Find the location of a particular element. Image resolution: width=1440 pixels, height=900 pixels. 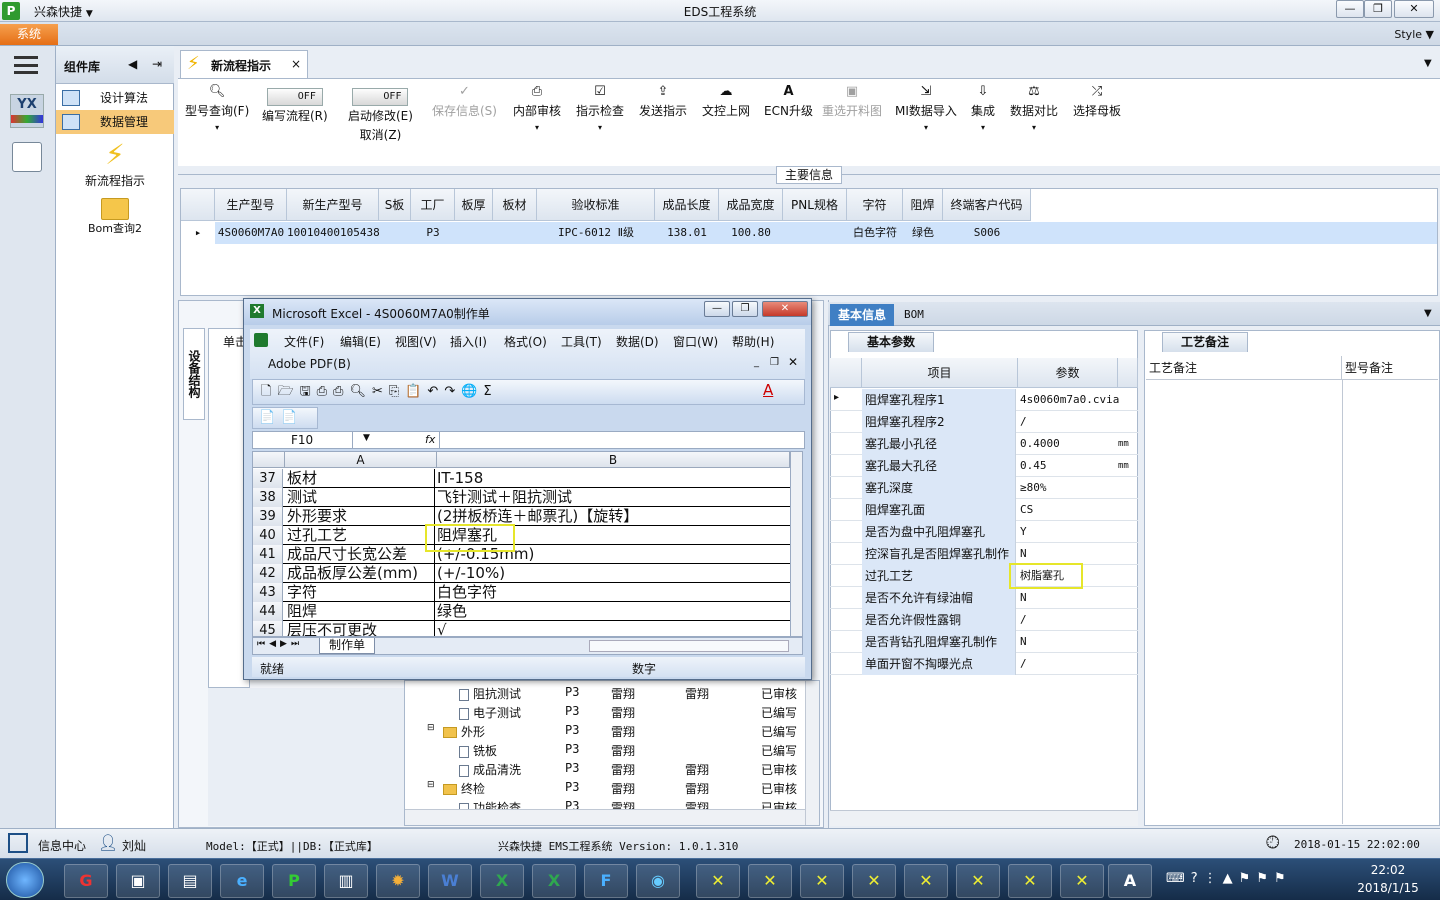

tab-new-process: ⚡ 新流程指示 × is located at coordinates (244, 64).